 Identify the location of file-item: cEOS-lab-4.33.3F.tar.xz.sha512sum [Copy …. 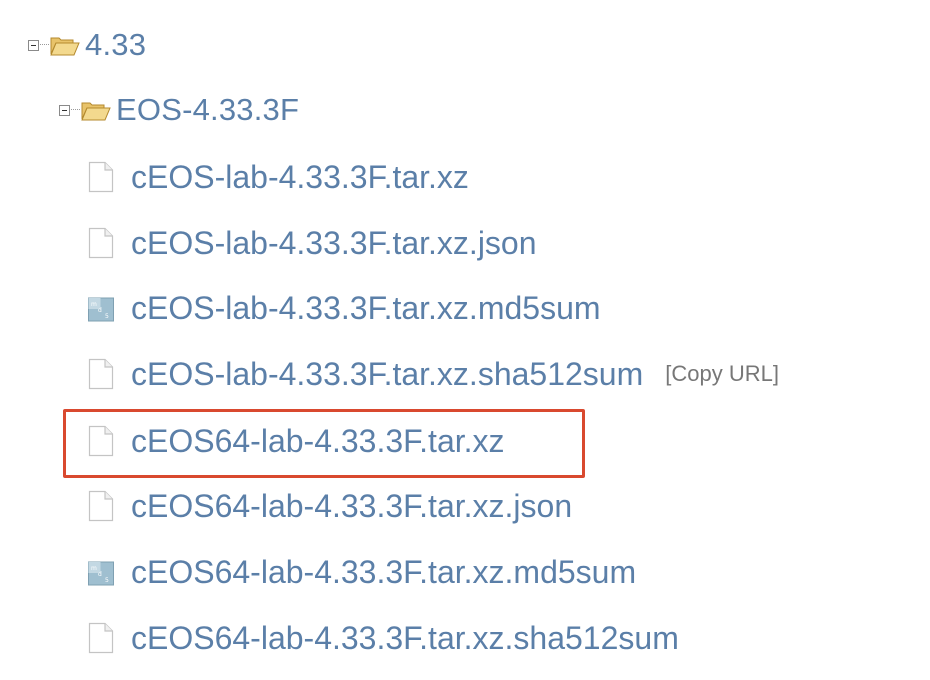
(433, 374).